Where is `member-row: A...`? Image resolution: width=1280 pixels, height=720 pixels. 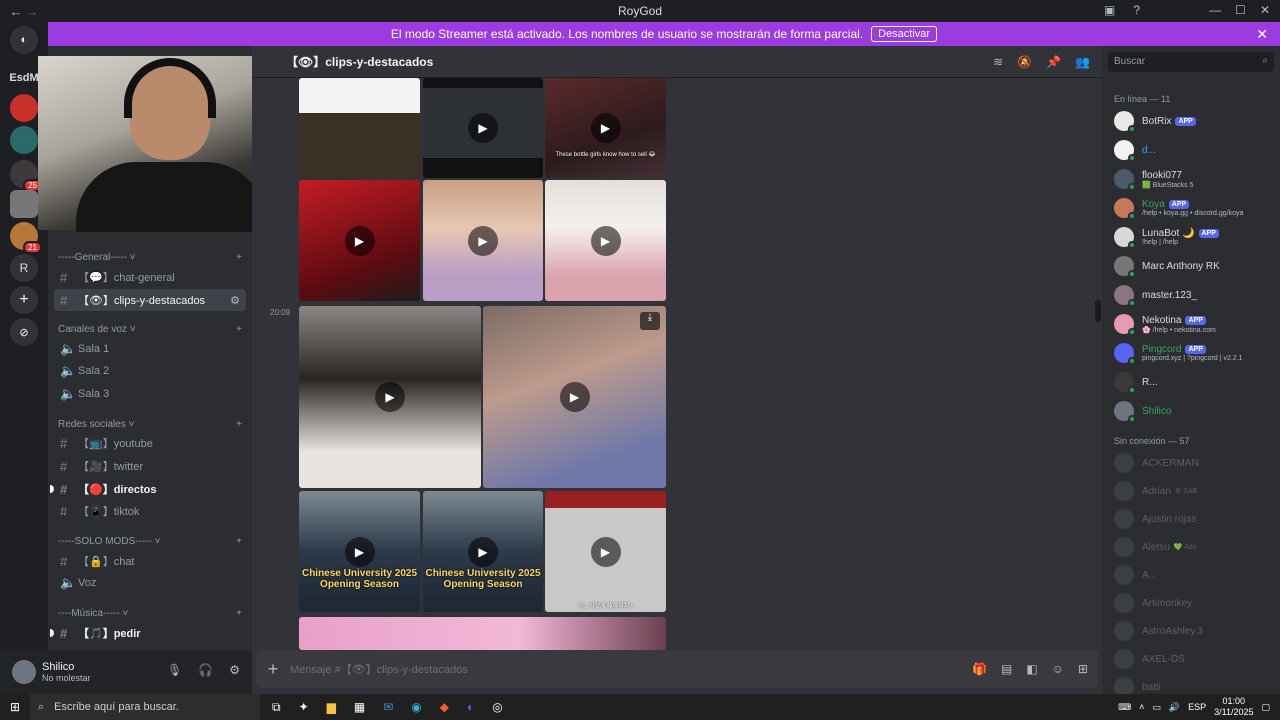
member-row: A... is located at coordinates (1196, 575).